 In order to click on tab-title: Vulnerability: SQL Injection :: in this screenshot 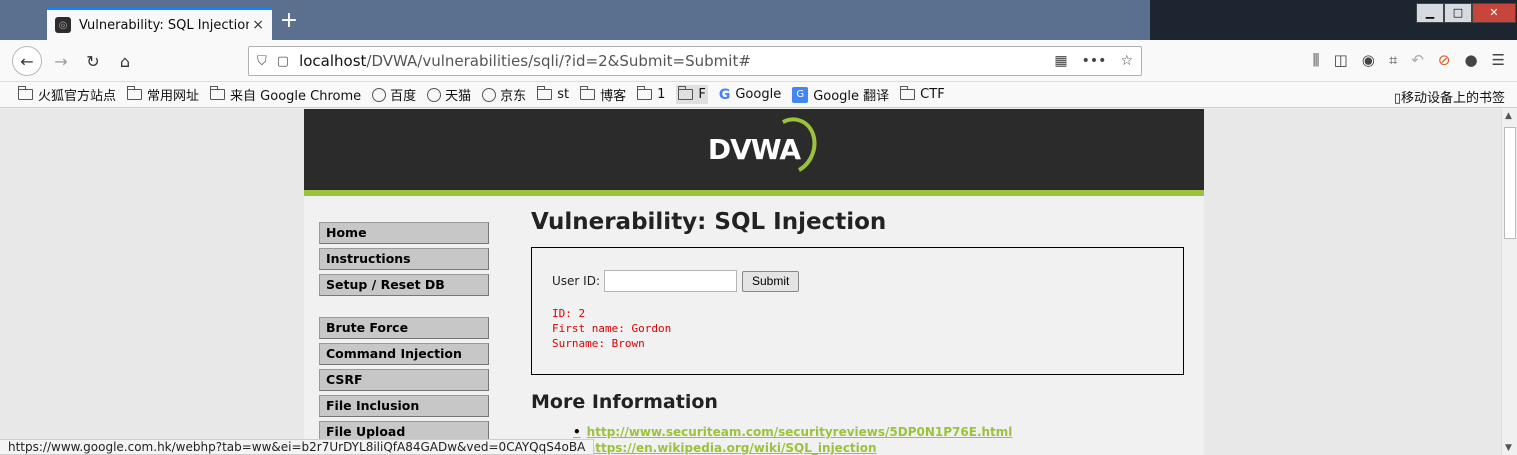, I will do `click(164, 25)`.